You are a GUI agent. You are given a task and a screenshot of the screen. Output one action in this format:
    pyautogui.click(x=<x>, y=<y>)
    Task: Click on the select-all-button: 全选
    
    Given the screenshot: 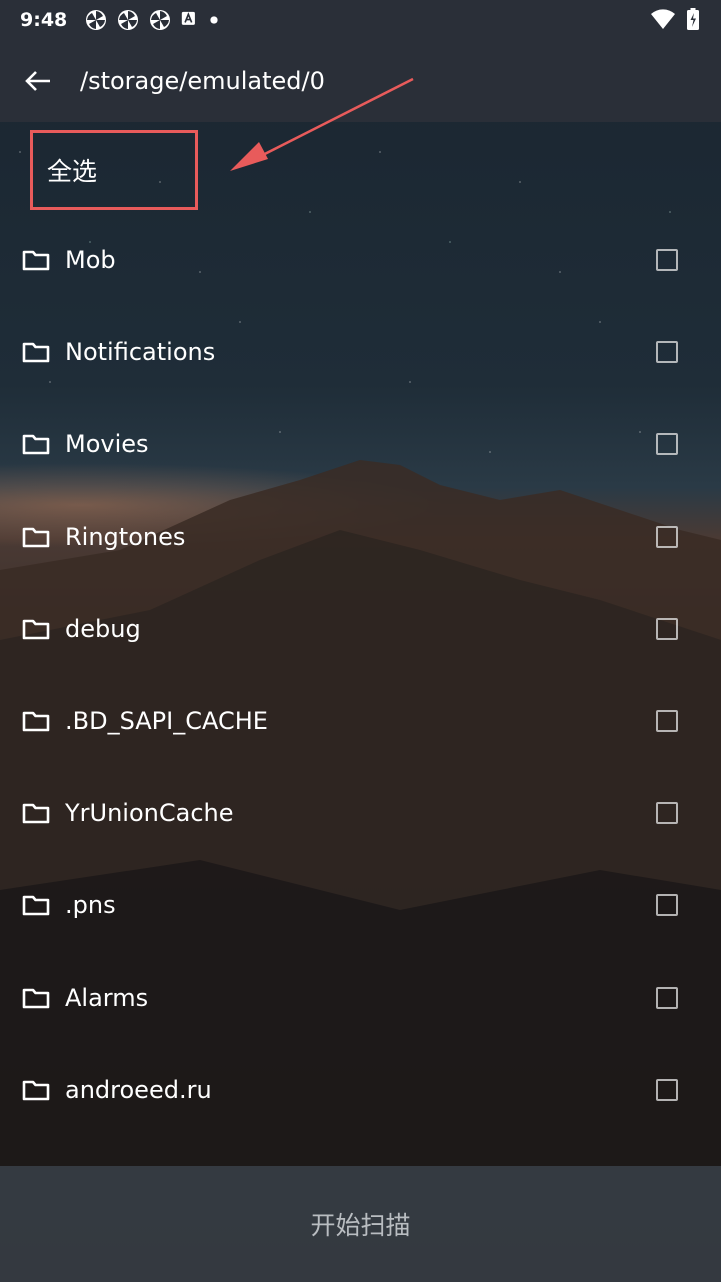 What is the action you would take?
    pyautogui.click(x=114, y=170)
    